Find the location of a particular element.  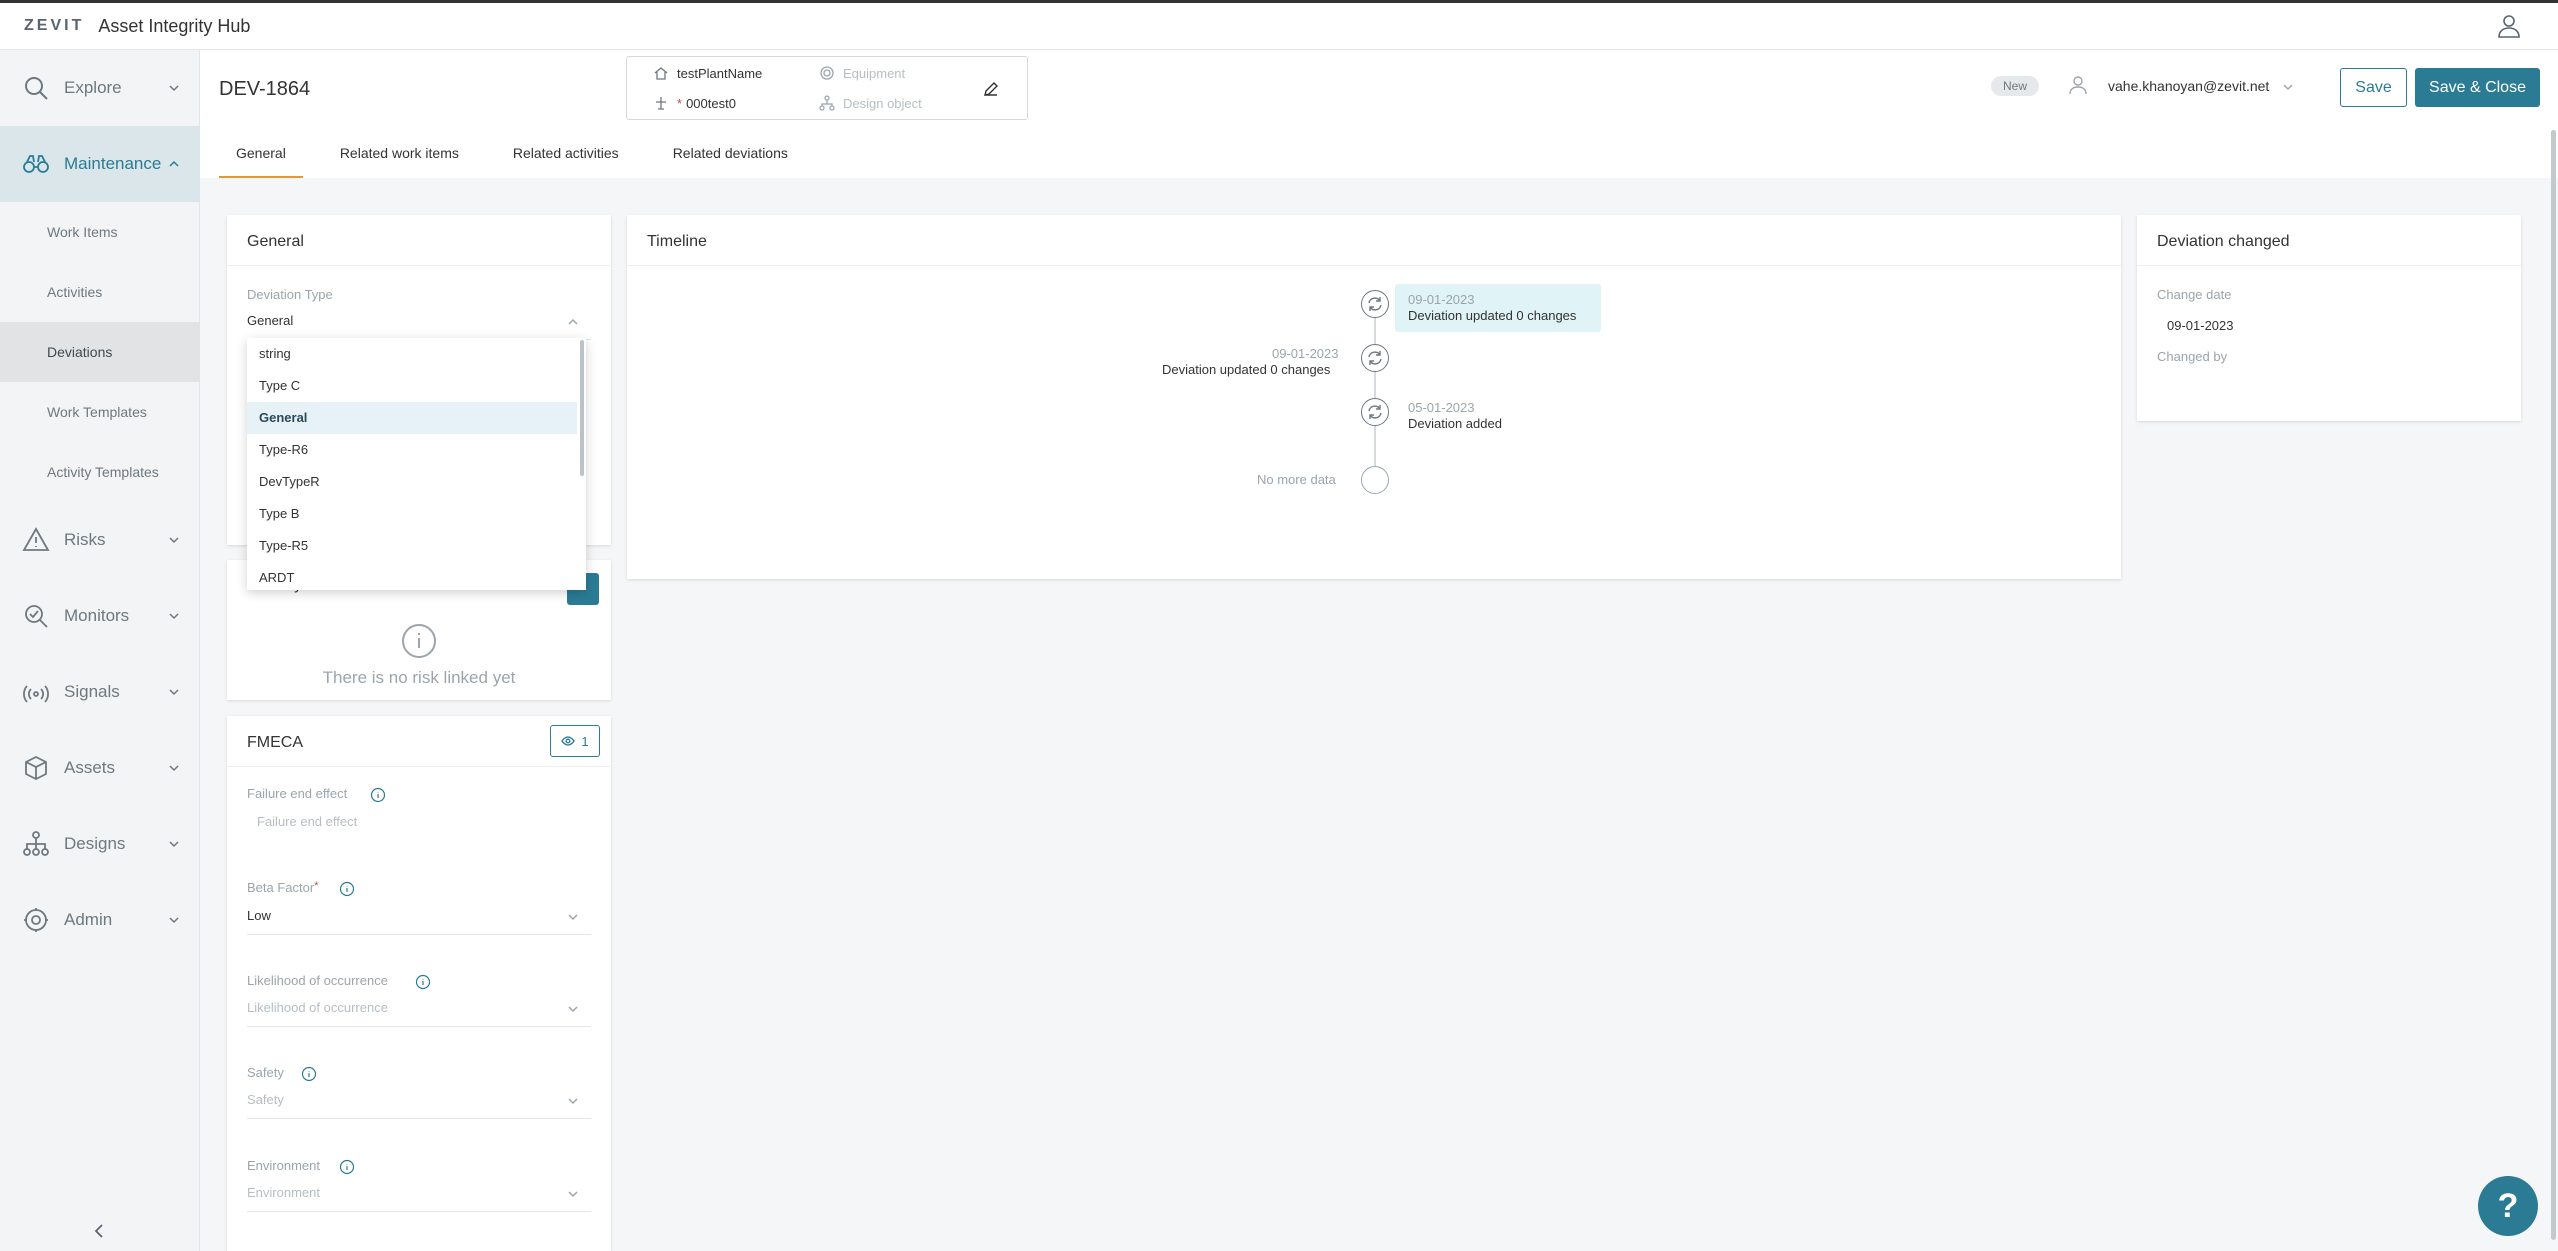

sidebar-item-risks: Risks is located at coordinates (100, 540).